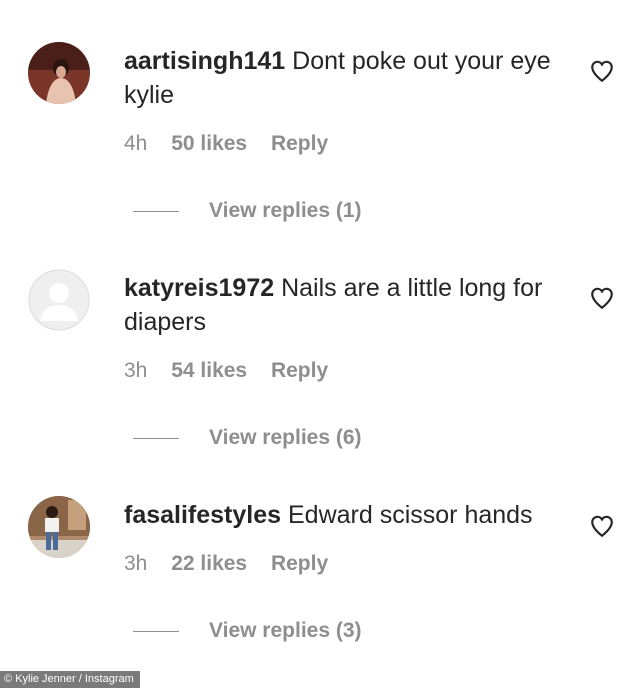 This screenshot has height=688, width=634. I want to click on comment-username: fasalifestyles, so click(202, 515).